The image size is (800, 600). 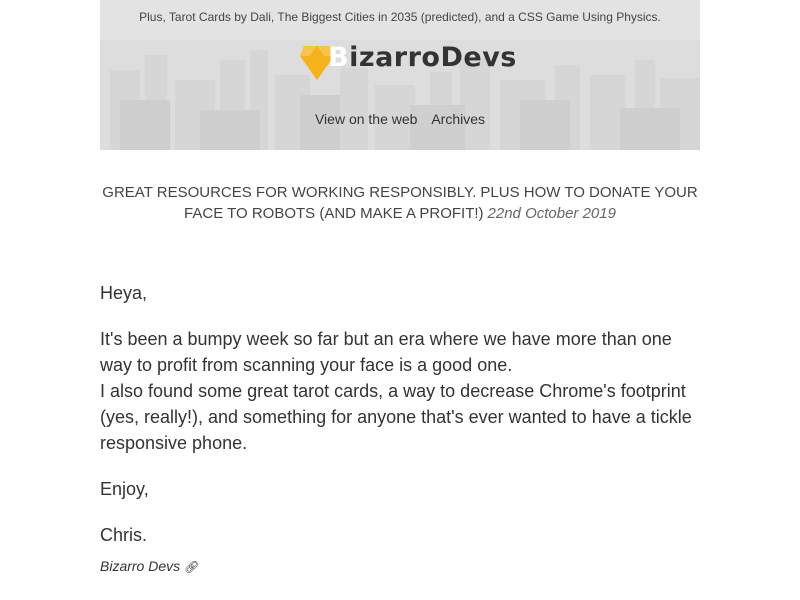 What do you see at coordinates (124, 535) in the screenshot?
I see `author-name: Chris.` at bounding box center [124, 535].